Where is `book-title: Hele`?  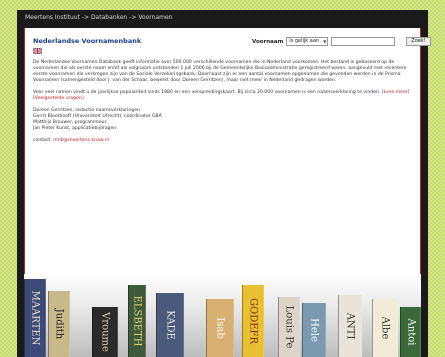
book-title: Hele is located at coordinates (314, 330).